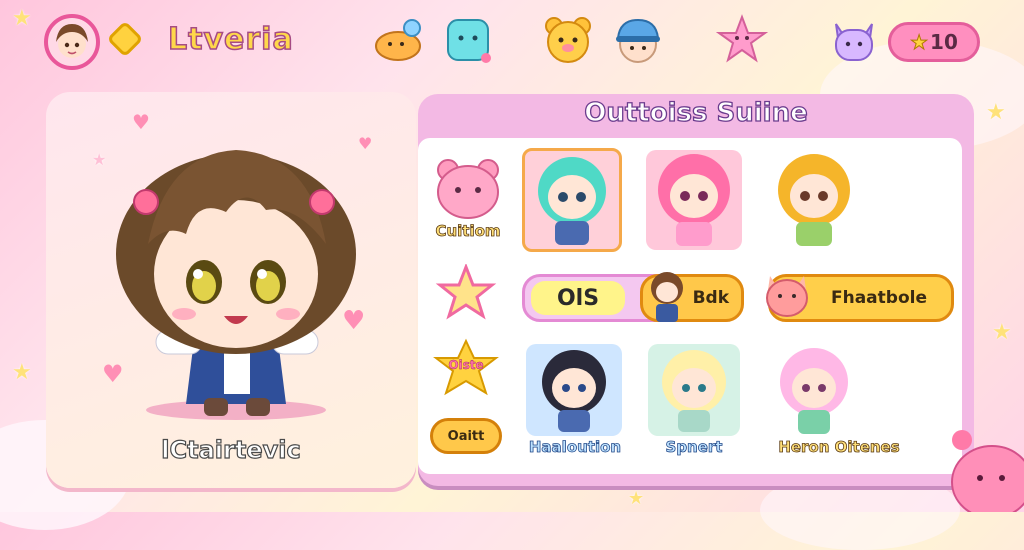 Image resolution: width=1024 pixels, height=550 pixels. I want to click on pink-pet-icon, so click(787, 296).